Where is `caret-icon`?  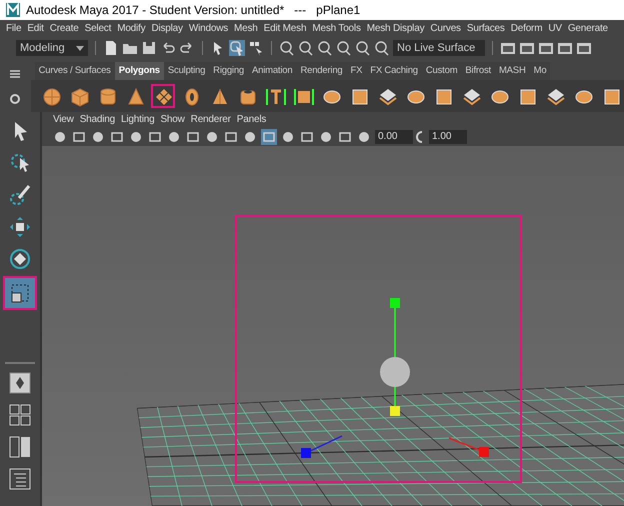
caret-icon is located at coordinates (80, 48).